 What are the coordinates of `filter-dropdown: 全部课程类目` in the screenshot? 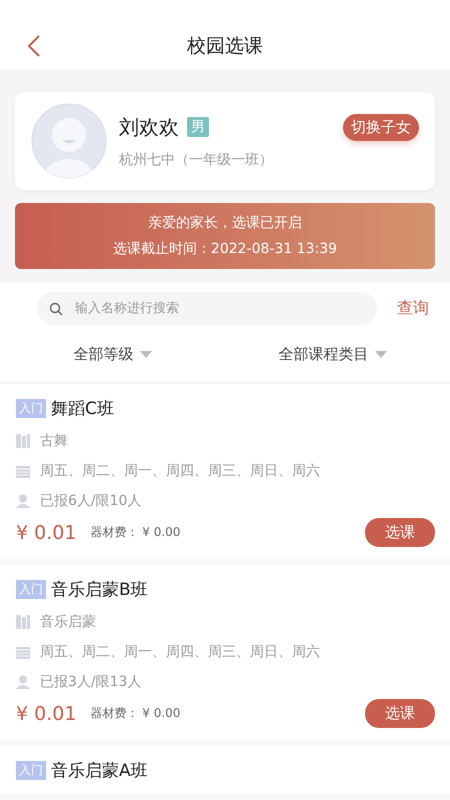 It's located at (332, 354).